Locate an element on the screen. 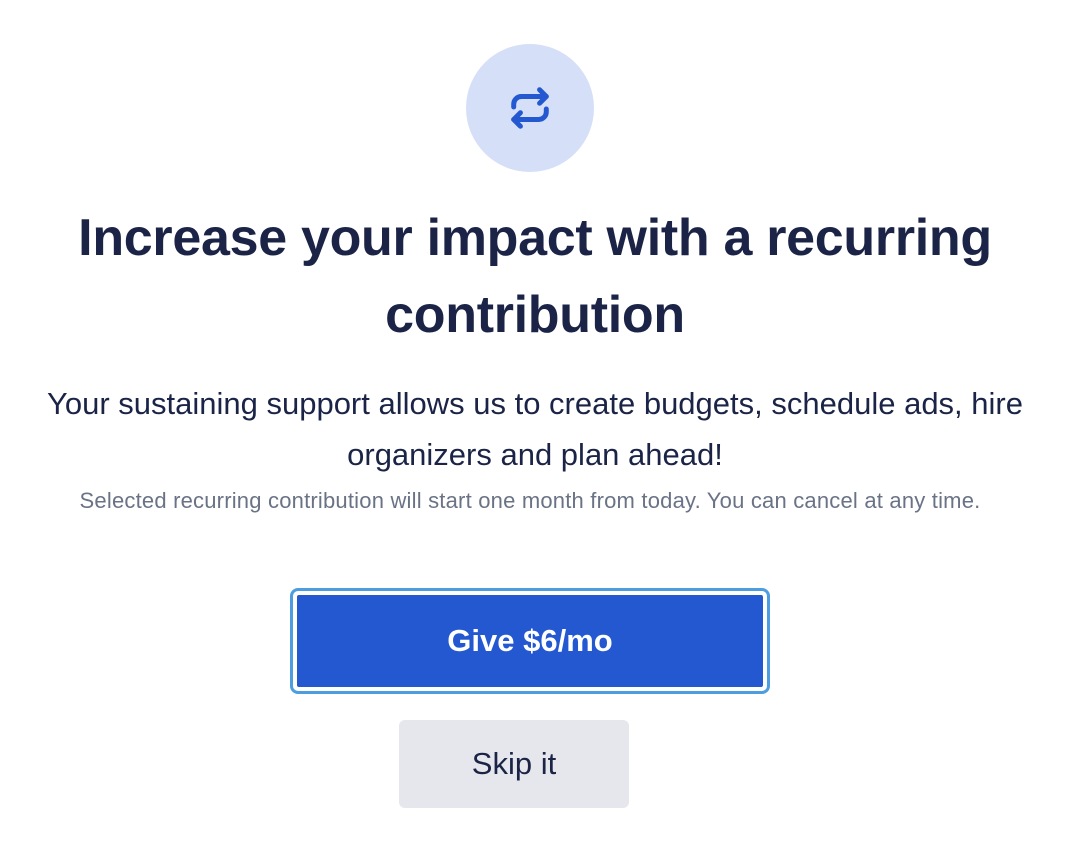  give-monthly-button: Give $6/mo is located at coordinates (530, 641).